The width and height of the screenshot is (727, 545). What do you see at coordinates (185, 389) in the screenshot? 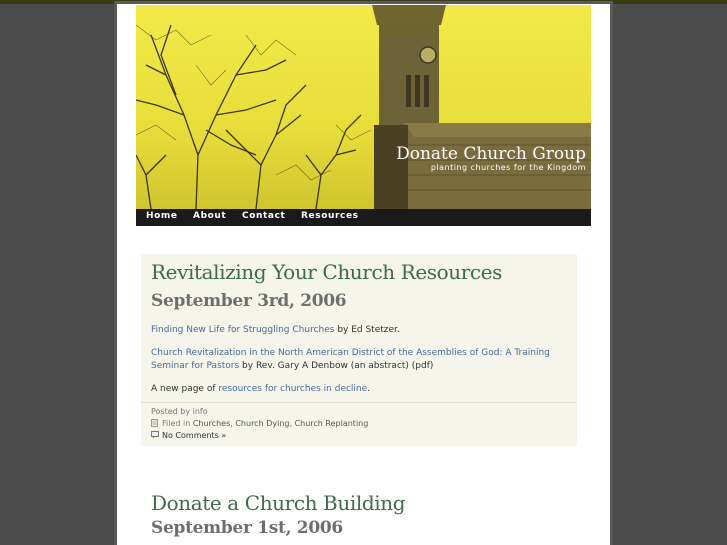
I see `entry-text: A new page of` at bounding box center [185, 389].